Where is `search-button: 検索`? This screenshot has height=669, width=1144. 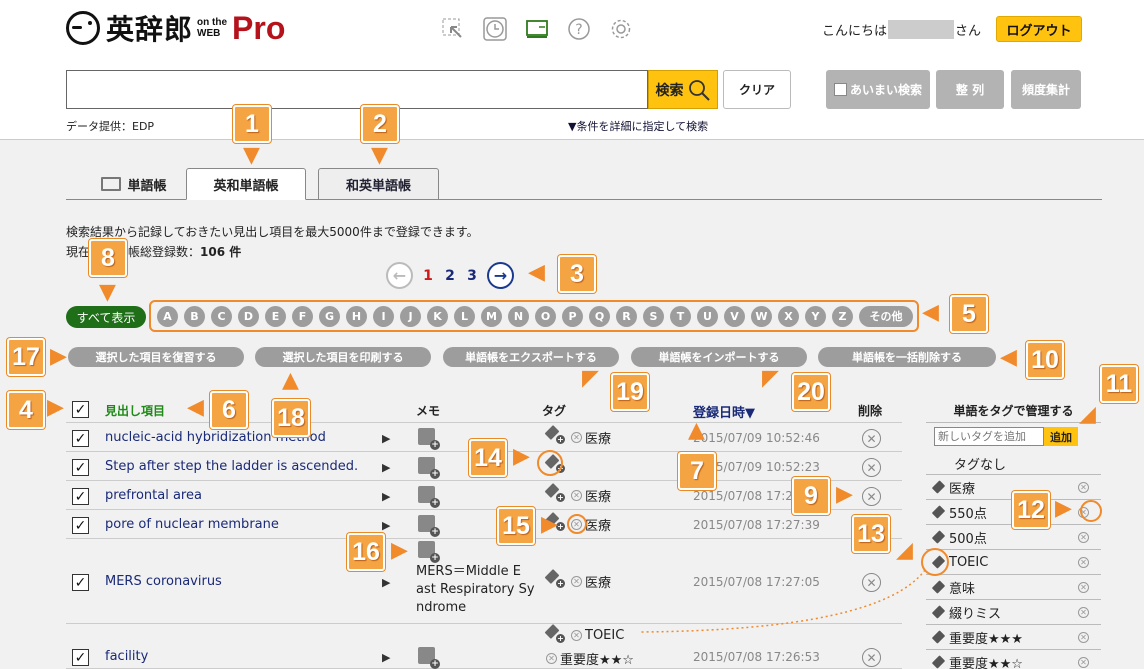
search-button: 検索 is located at coordinates (683, 89).